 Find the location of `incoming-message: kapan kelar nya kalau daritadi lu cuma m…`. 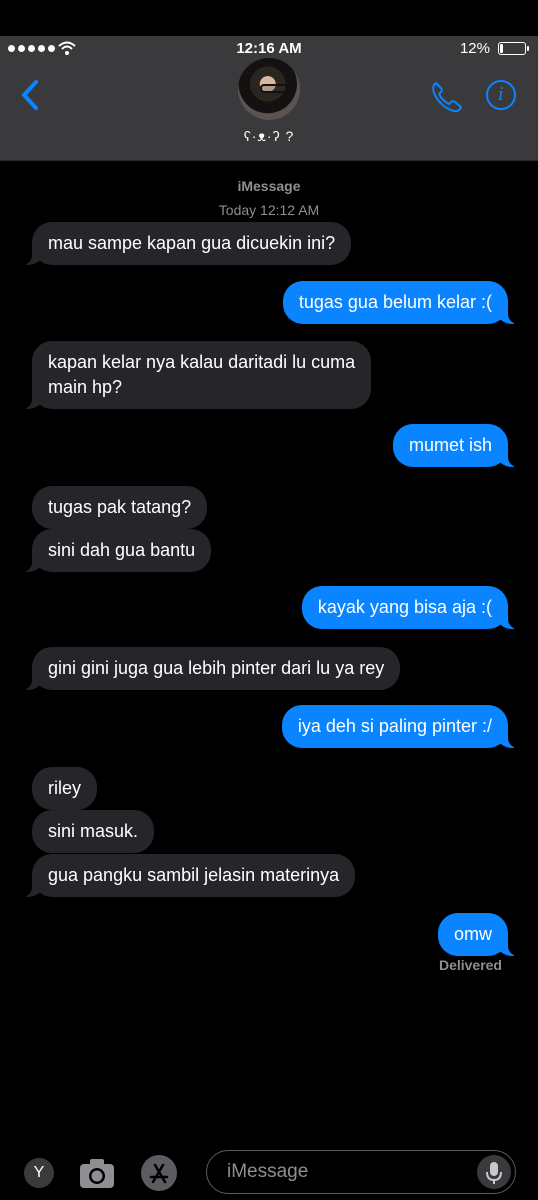

incoming-message: kapan kelar nya kalau daritadi lu cuma m… is located at coordinates (195, 375).